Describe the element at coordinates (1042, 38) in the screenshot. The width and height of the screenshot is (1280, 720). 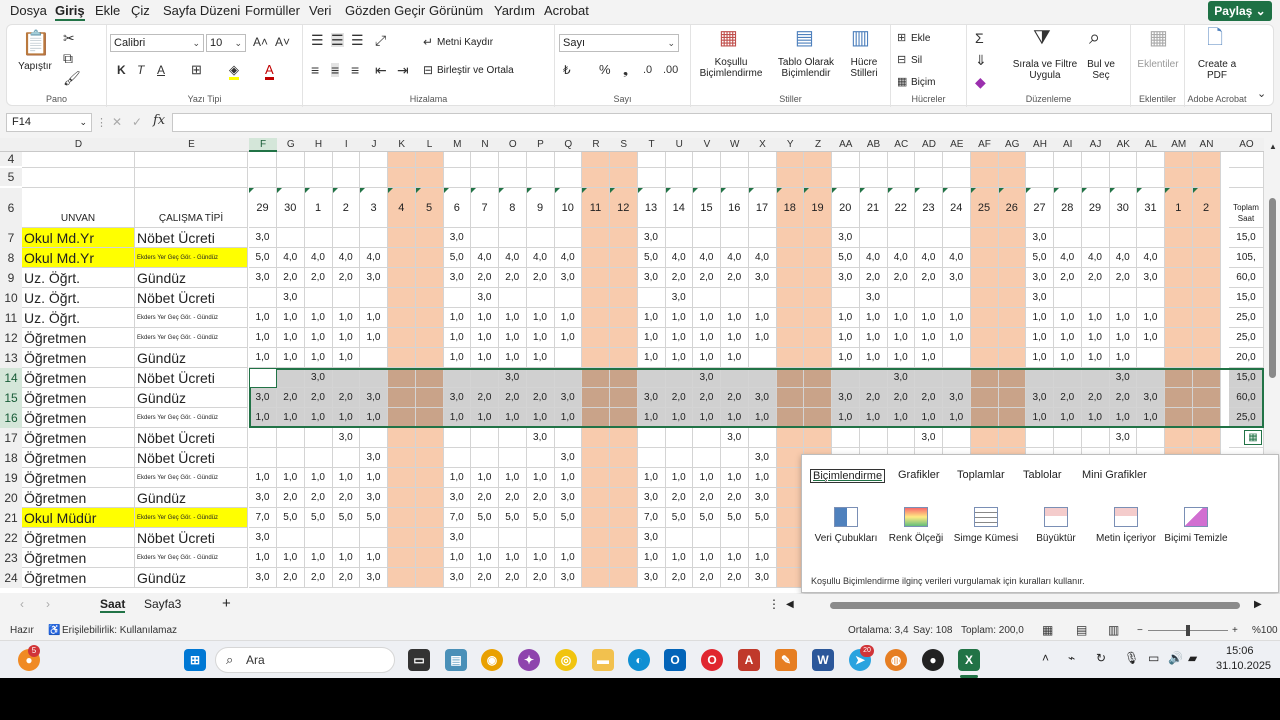
I see `sort-filter-icon: ⧩` at that location.